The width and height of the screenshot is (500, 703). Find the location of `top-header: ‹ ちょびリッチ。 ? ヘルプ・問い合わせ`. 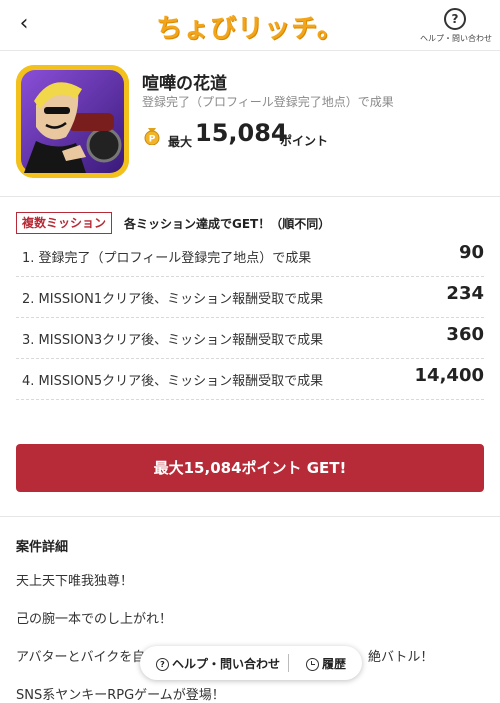

top-header: ‹ ちょびリッチ。 ? ヘルプ・問い合わせ is located at coordinates (250, 25).